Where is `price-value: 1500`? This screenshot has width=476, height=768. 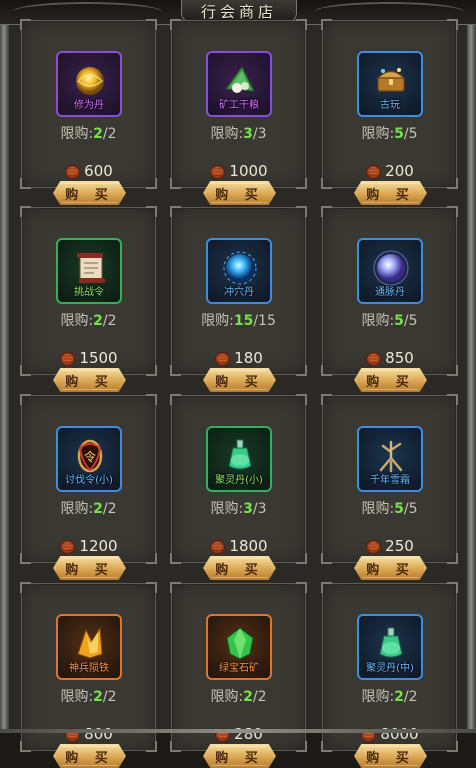 price-value: 1500 is located at coordinates (98, 358).